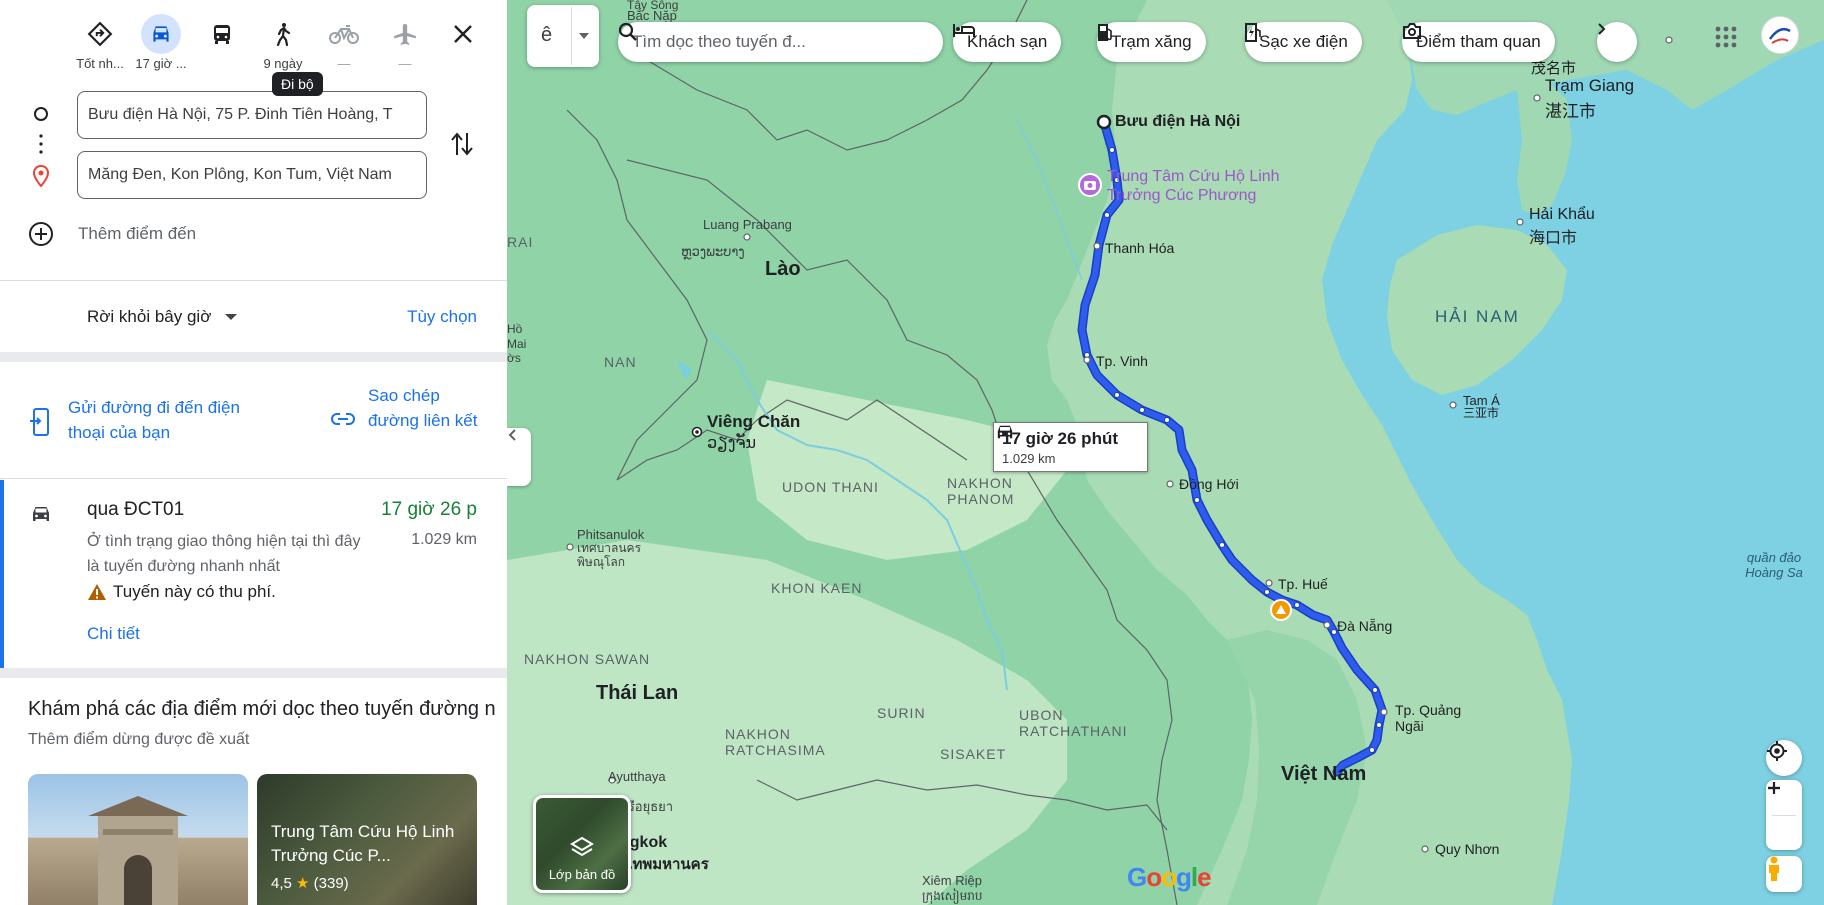 This screenshot has height=905, width=1824. I want to click on map-label: Tp. Vinh, so click(1122, 361).